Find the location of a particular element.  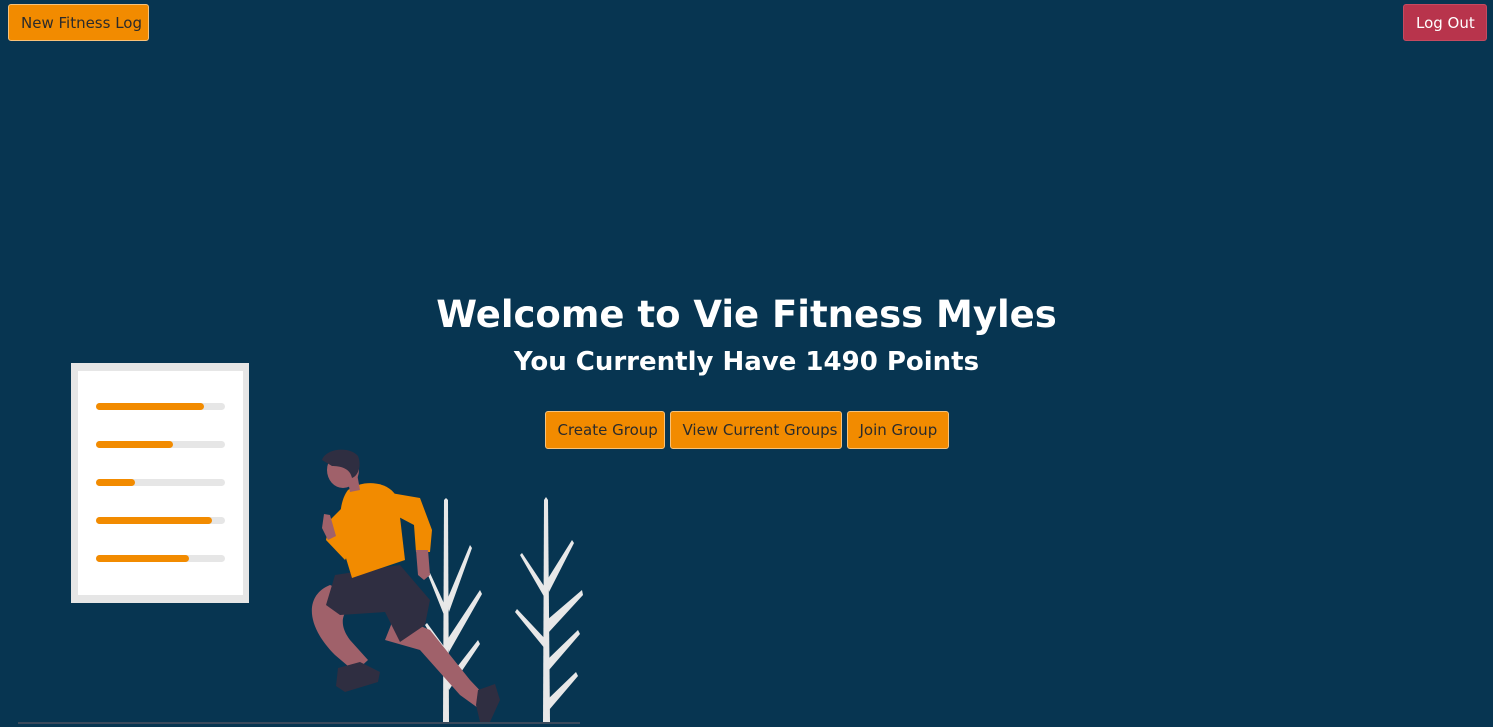

progress-board-icon is located at coordinates (160, 483).